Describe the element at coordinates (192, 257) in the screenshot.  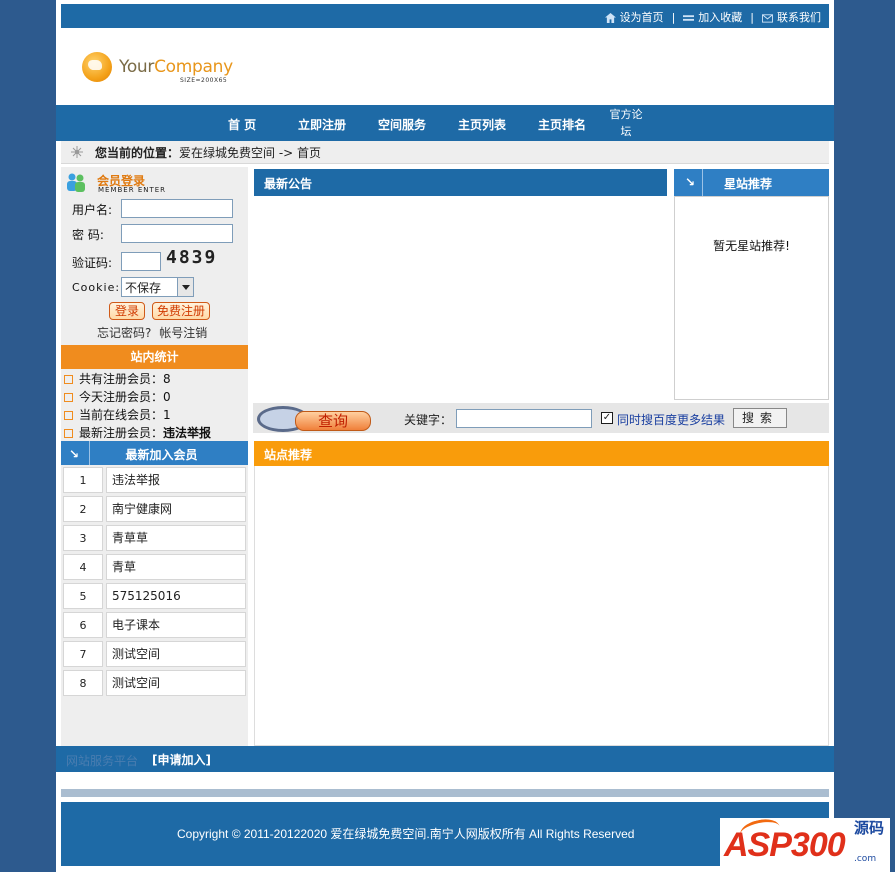
I see `captcha-image: 4839` at that location.